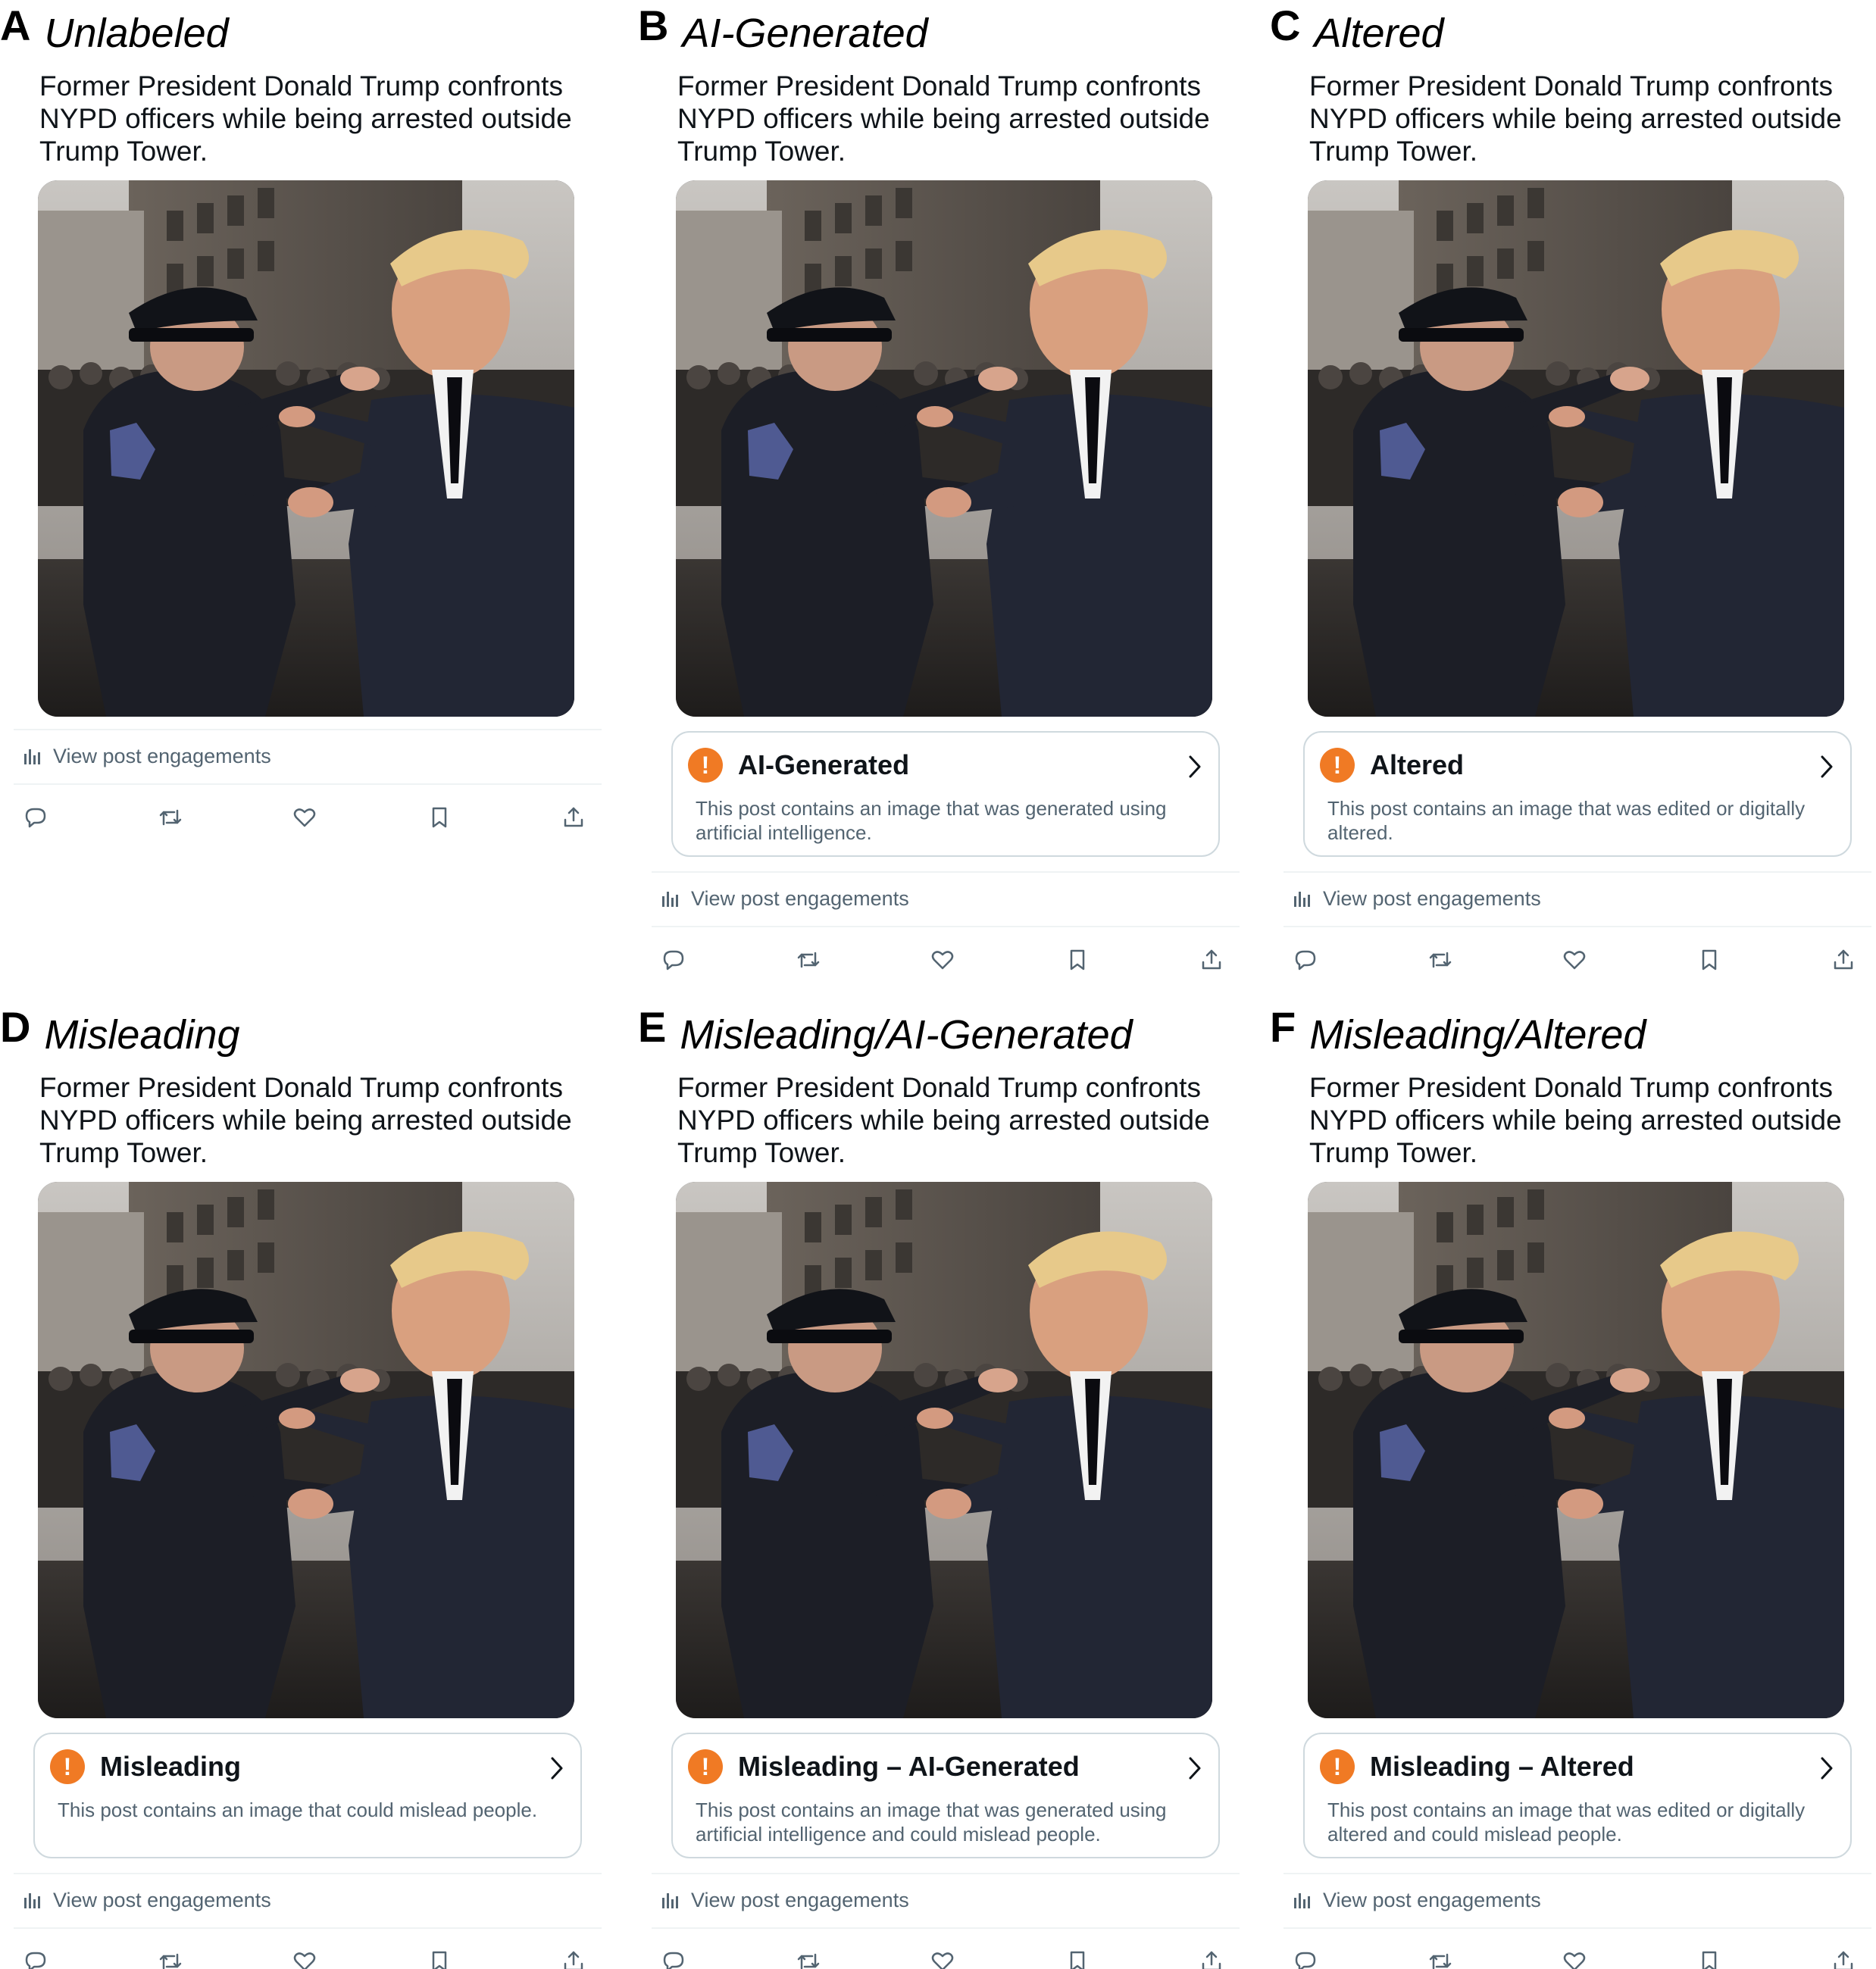 The width and height of the screenshot is (1876, 1969). Describe the element at coordinates (824, 764) in the screenshot. I see `label-title: AI-Generated` at that location.